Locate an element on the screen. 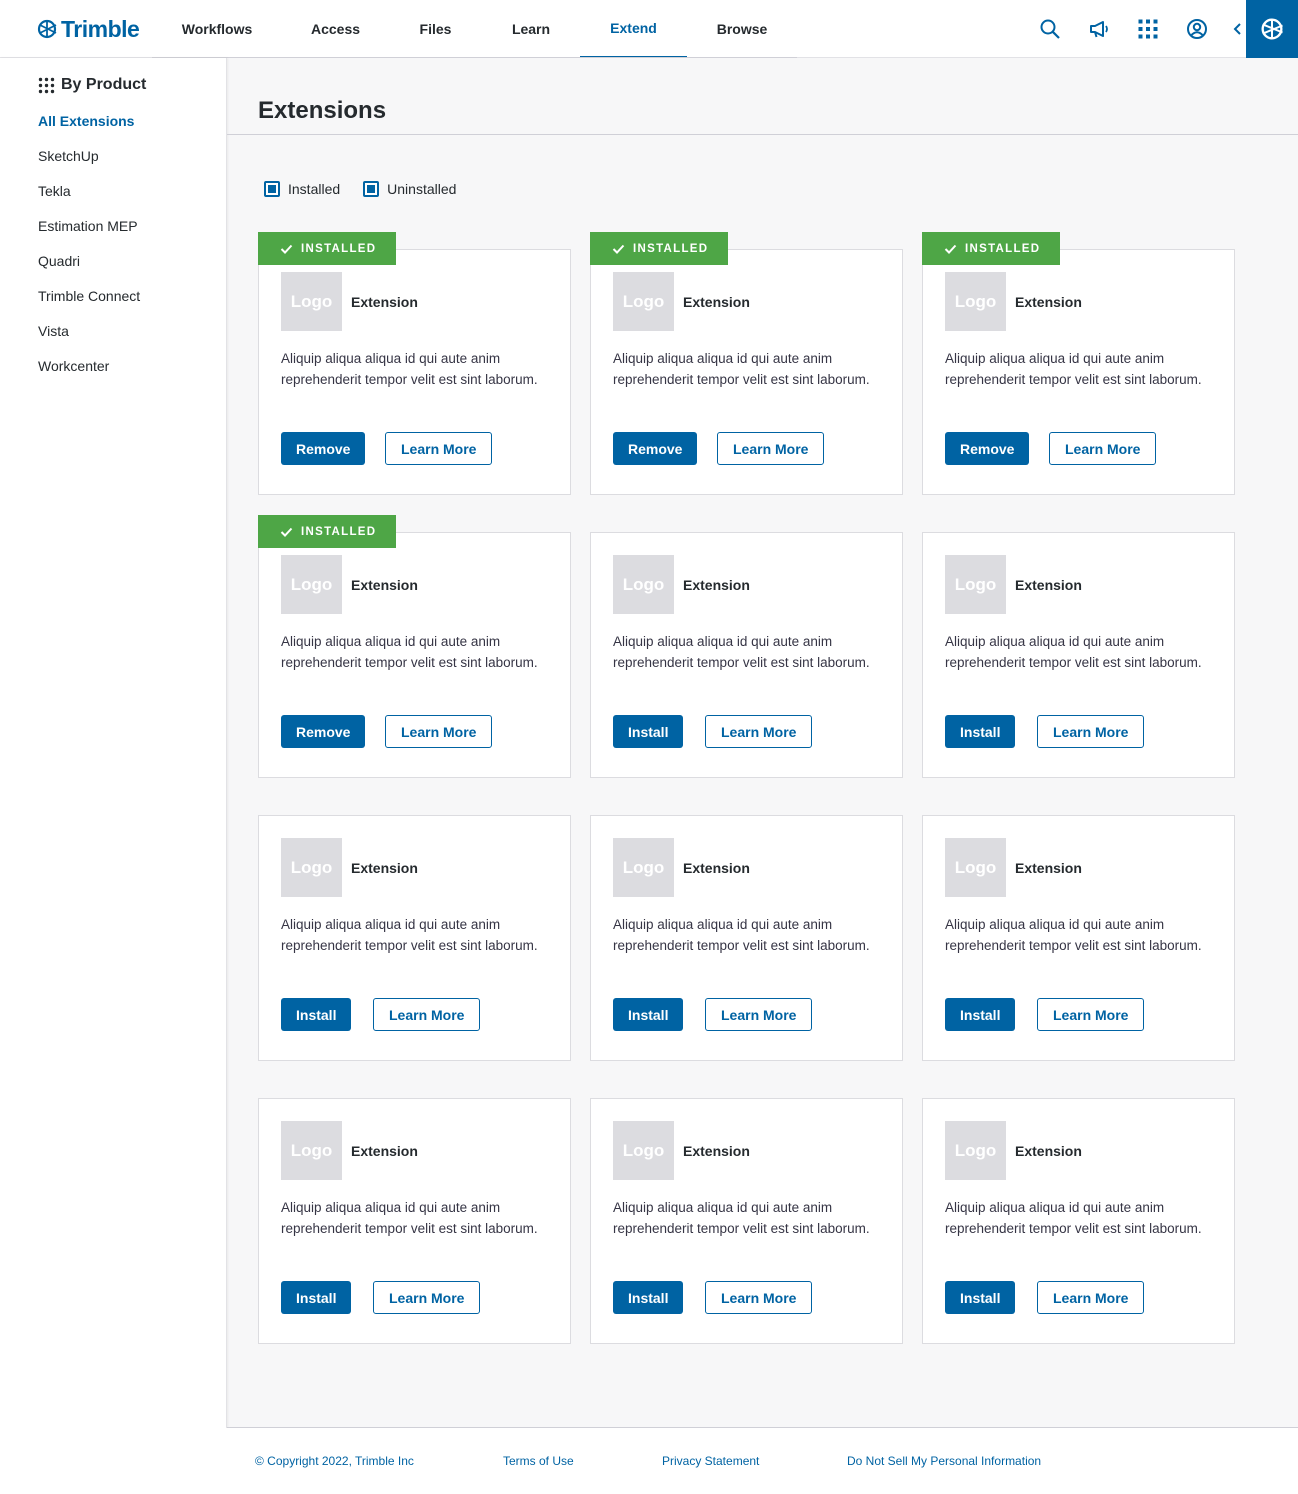 This screenshot has width=1298, height=1494. search-icon is located at coordinates (1050, 29).